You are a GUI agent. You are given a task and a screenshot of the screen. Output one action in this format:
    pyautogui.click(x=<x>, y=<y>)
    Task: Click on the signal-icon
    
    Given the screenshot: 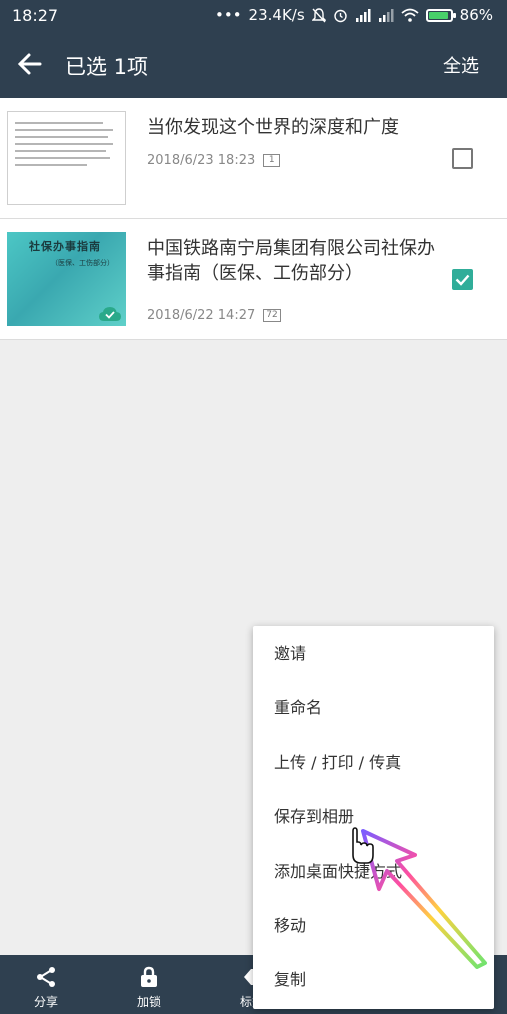 What is the action you would take?
    pyautogui.click(x=363, y=15)
    